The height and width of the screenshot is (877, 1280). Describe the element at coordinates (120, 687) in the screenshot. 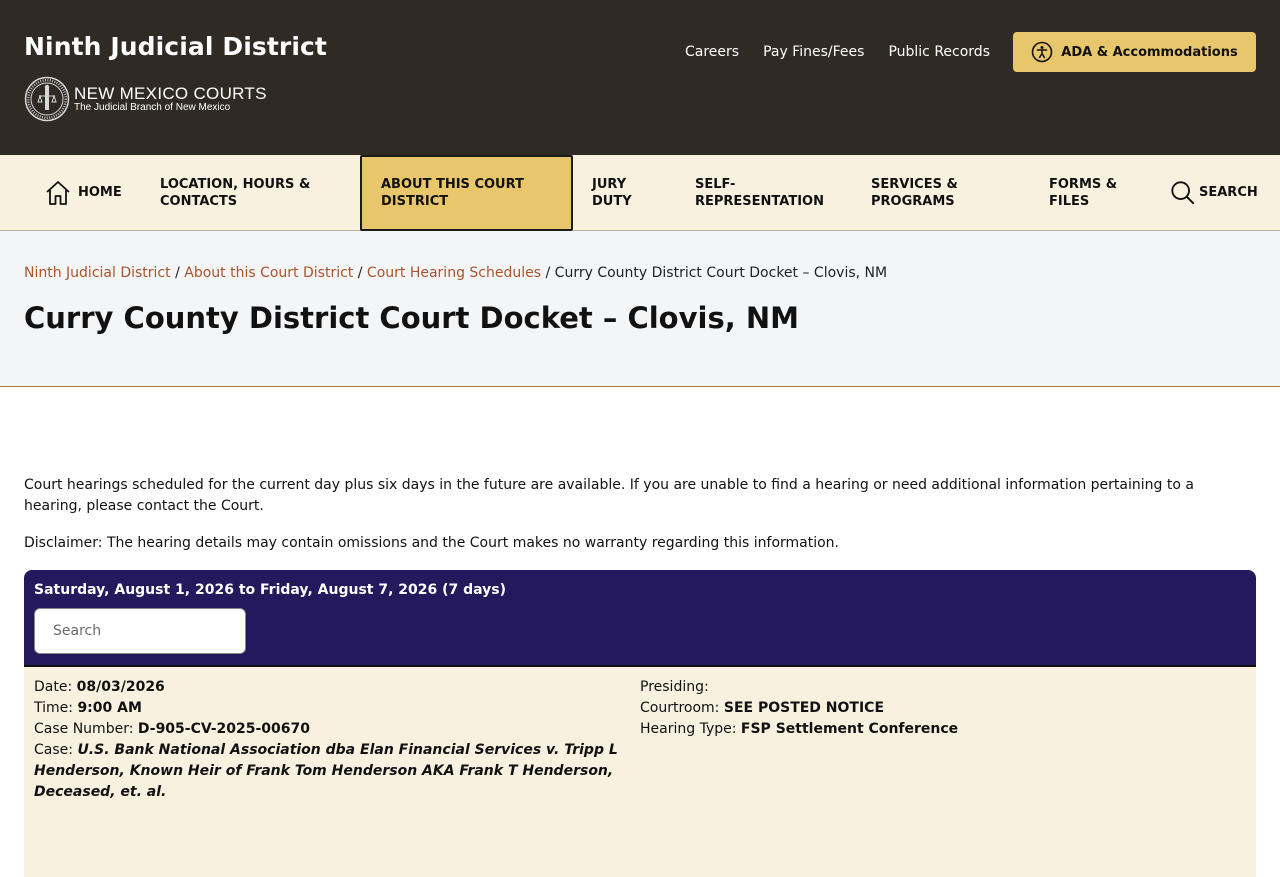

I see `hearing-date: 08/03/2026` at that location.